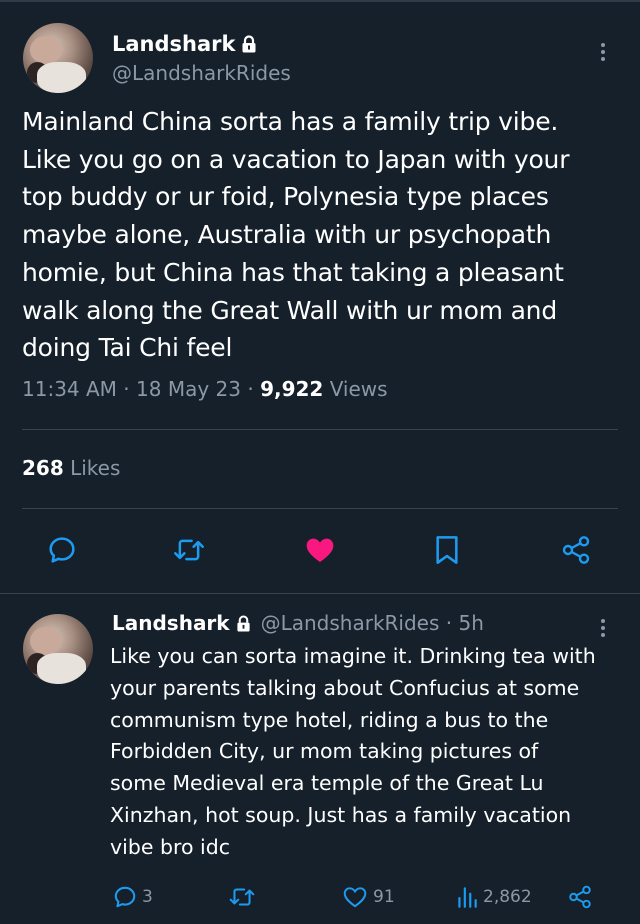  Describe the element at coordinates (95, 468) in the screenshot. I see `likes-label: Likes` at that location.